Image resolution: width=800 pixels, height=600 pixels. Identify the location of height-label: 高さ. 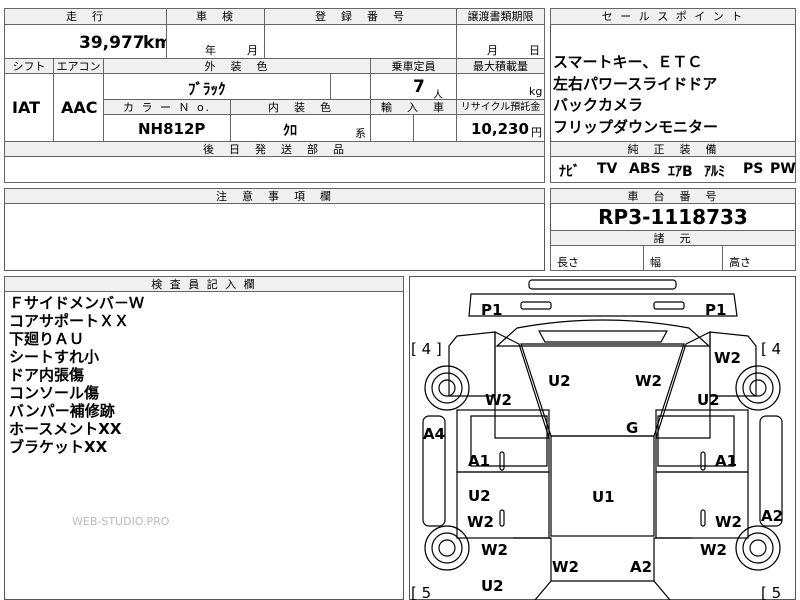
(740, 262).